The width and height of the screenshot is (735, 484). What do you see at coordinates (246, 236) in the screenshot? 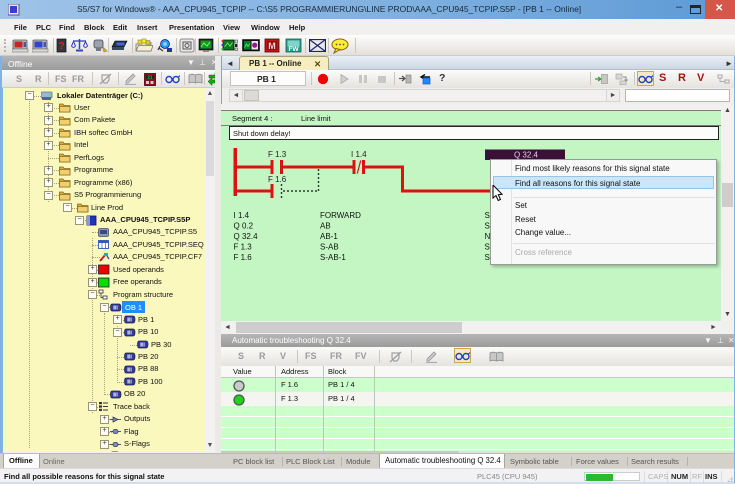
I see `svg-text: Q 32.4` at bounding box center [246, 236].